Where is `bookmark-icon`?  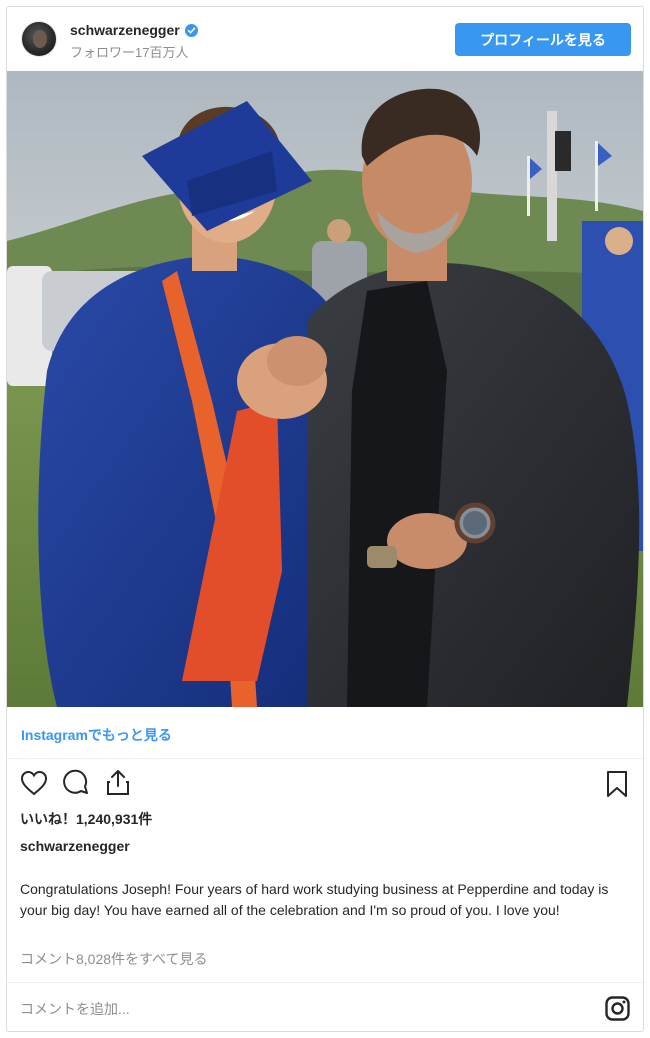
bookmark-icon is located at coordinates (617, 784).